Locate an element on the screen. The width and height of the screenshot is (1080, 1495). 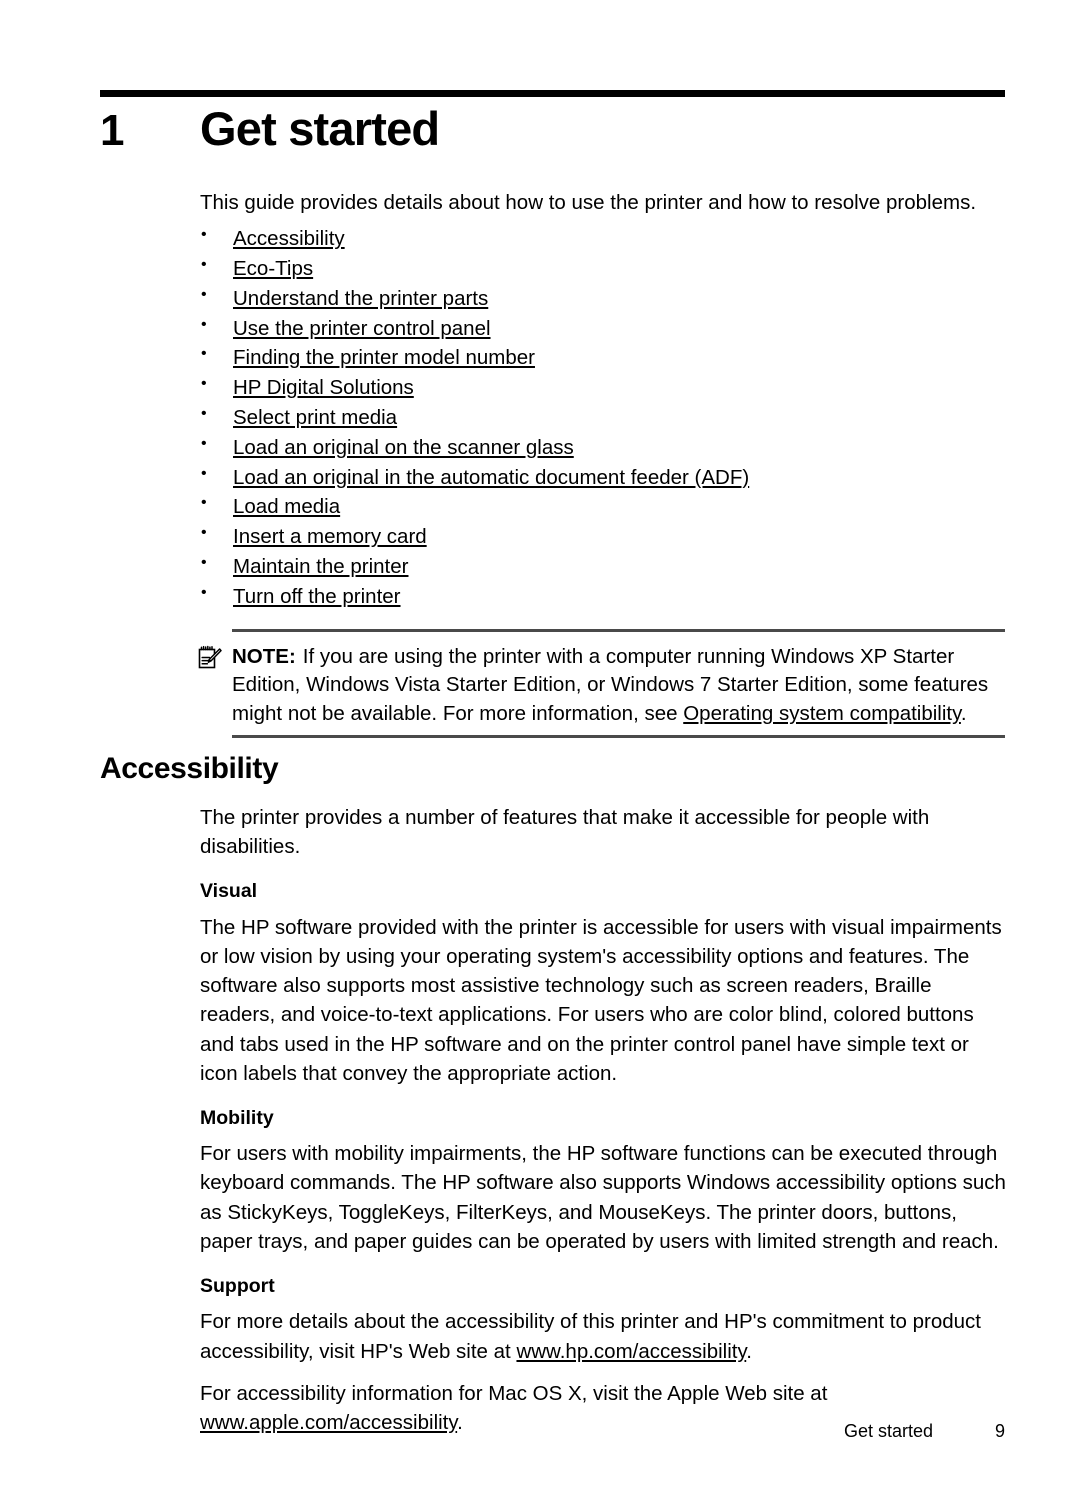
footer-page-number: 9 is located at coordinates (999, 1431).